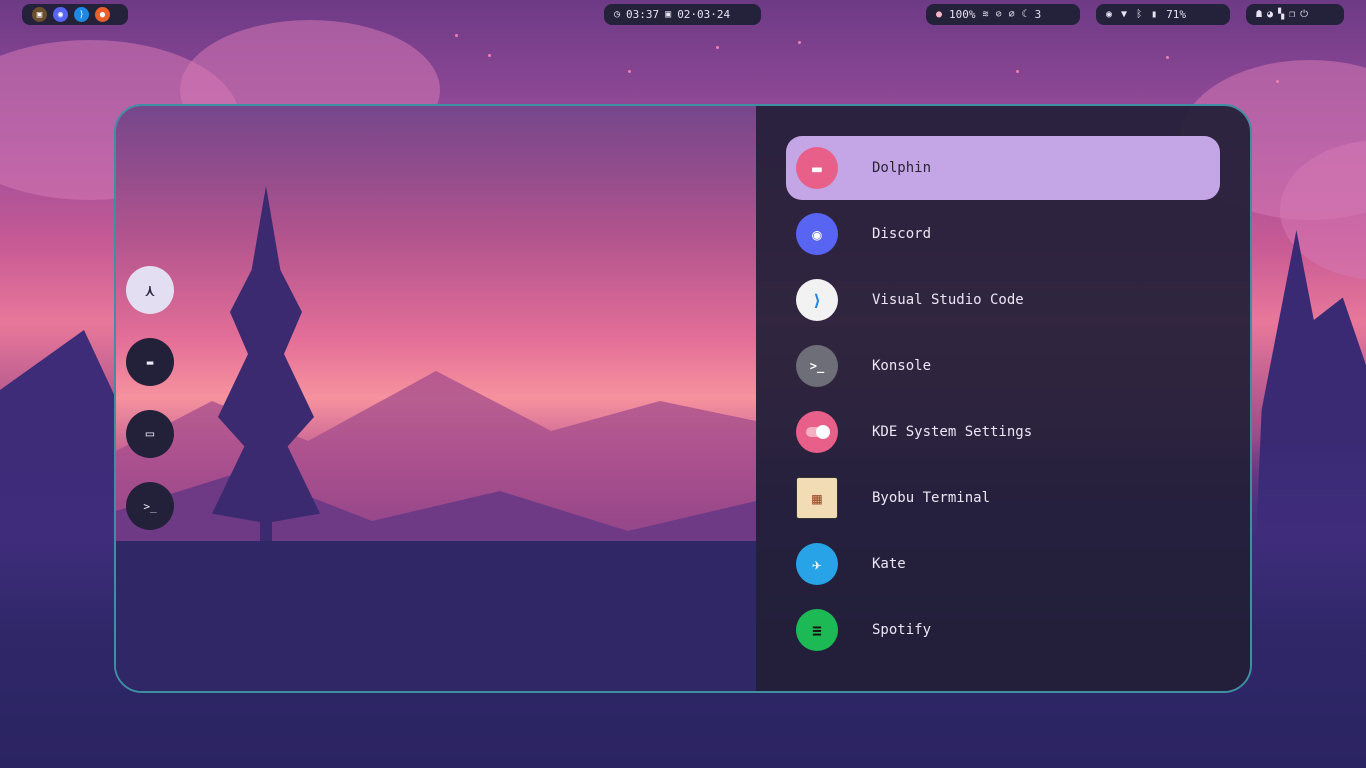 This screenshot has width=1366, height=768. I want to click on app-item-label: Visual Studio Code, so click(948, 300).